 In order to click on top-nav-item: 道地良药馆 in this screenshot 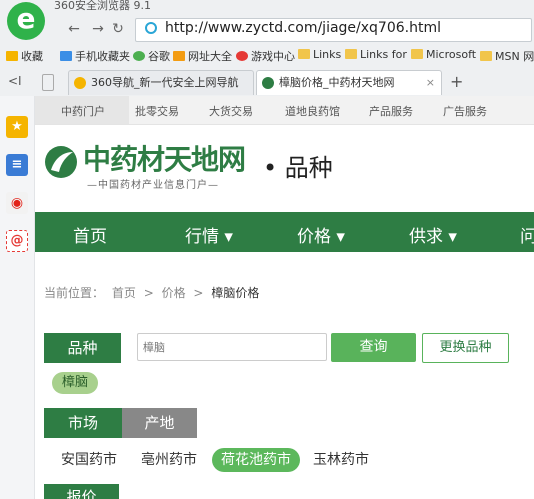, I will do `click(312, 111)`.